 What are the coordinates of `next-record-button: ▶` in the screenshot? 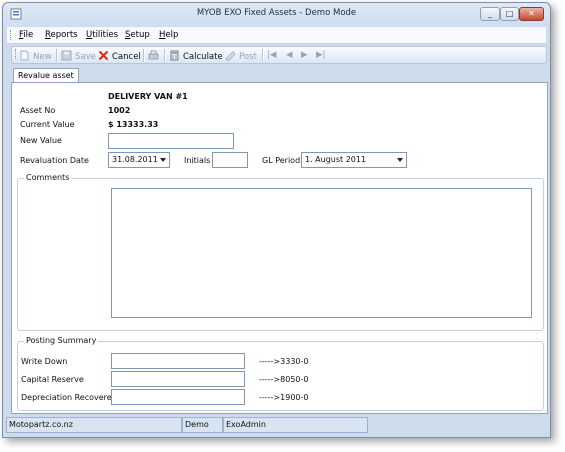 It's located at (304, 55).